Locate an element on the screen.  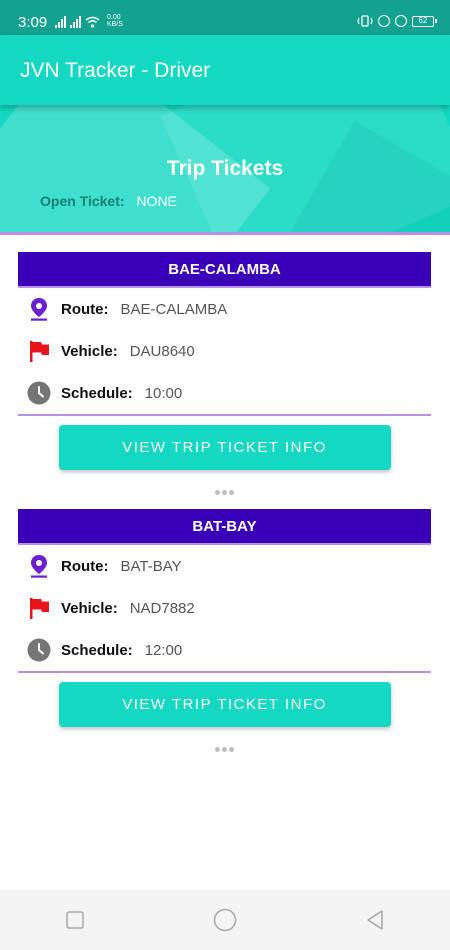
schedule-row: Schedule: 10:00 is located at coordinates (224, 393).